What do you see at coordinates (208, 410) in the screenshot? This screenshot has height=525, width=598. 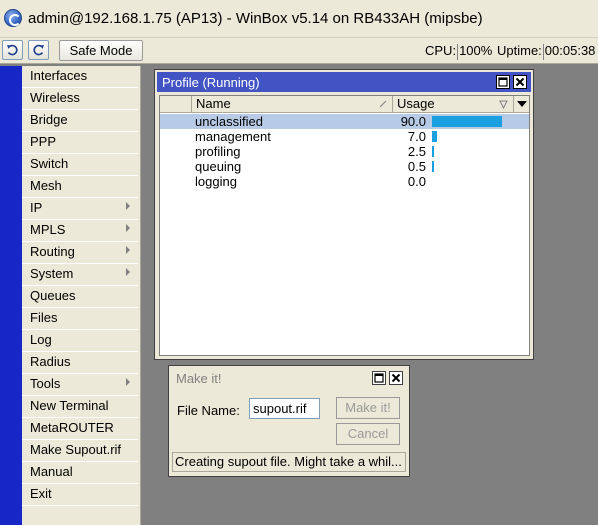 I see `file-name-label: File Name:` at bounding box center [208, 410].